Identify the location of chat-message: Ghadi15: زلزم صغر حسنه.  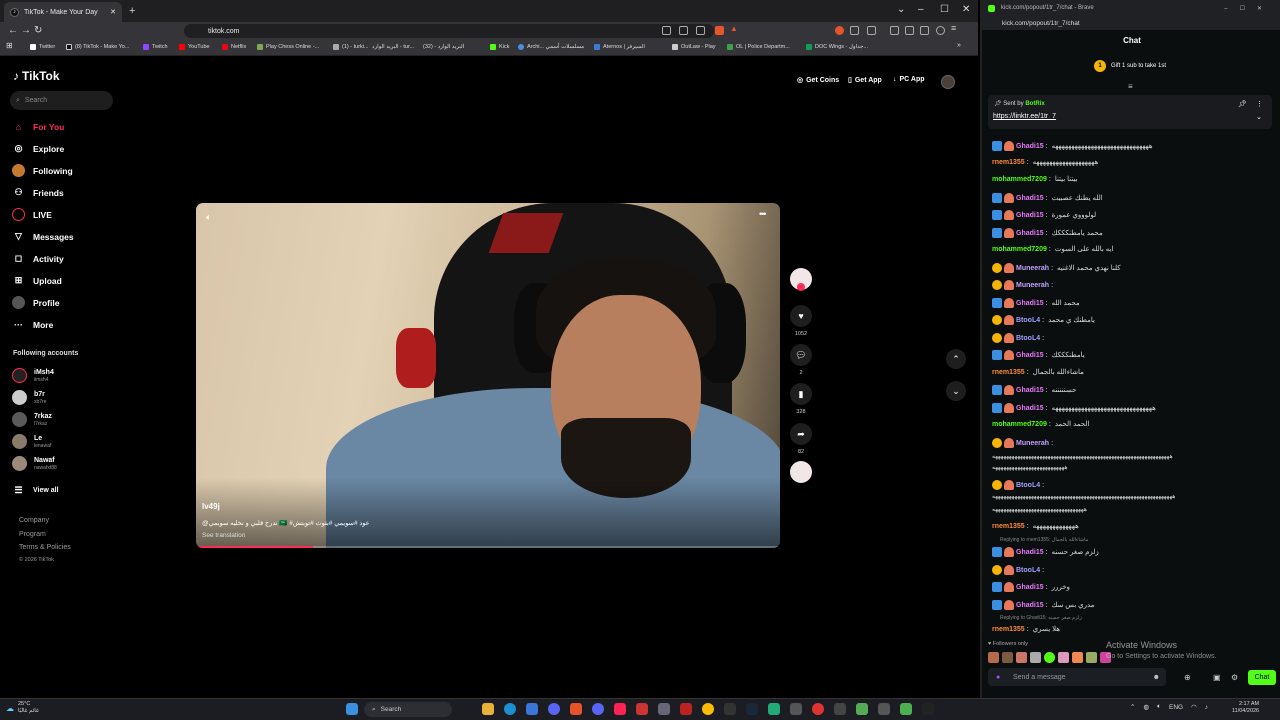
(1045, 552).